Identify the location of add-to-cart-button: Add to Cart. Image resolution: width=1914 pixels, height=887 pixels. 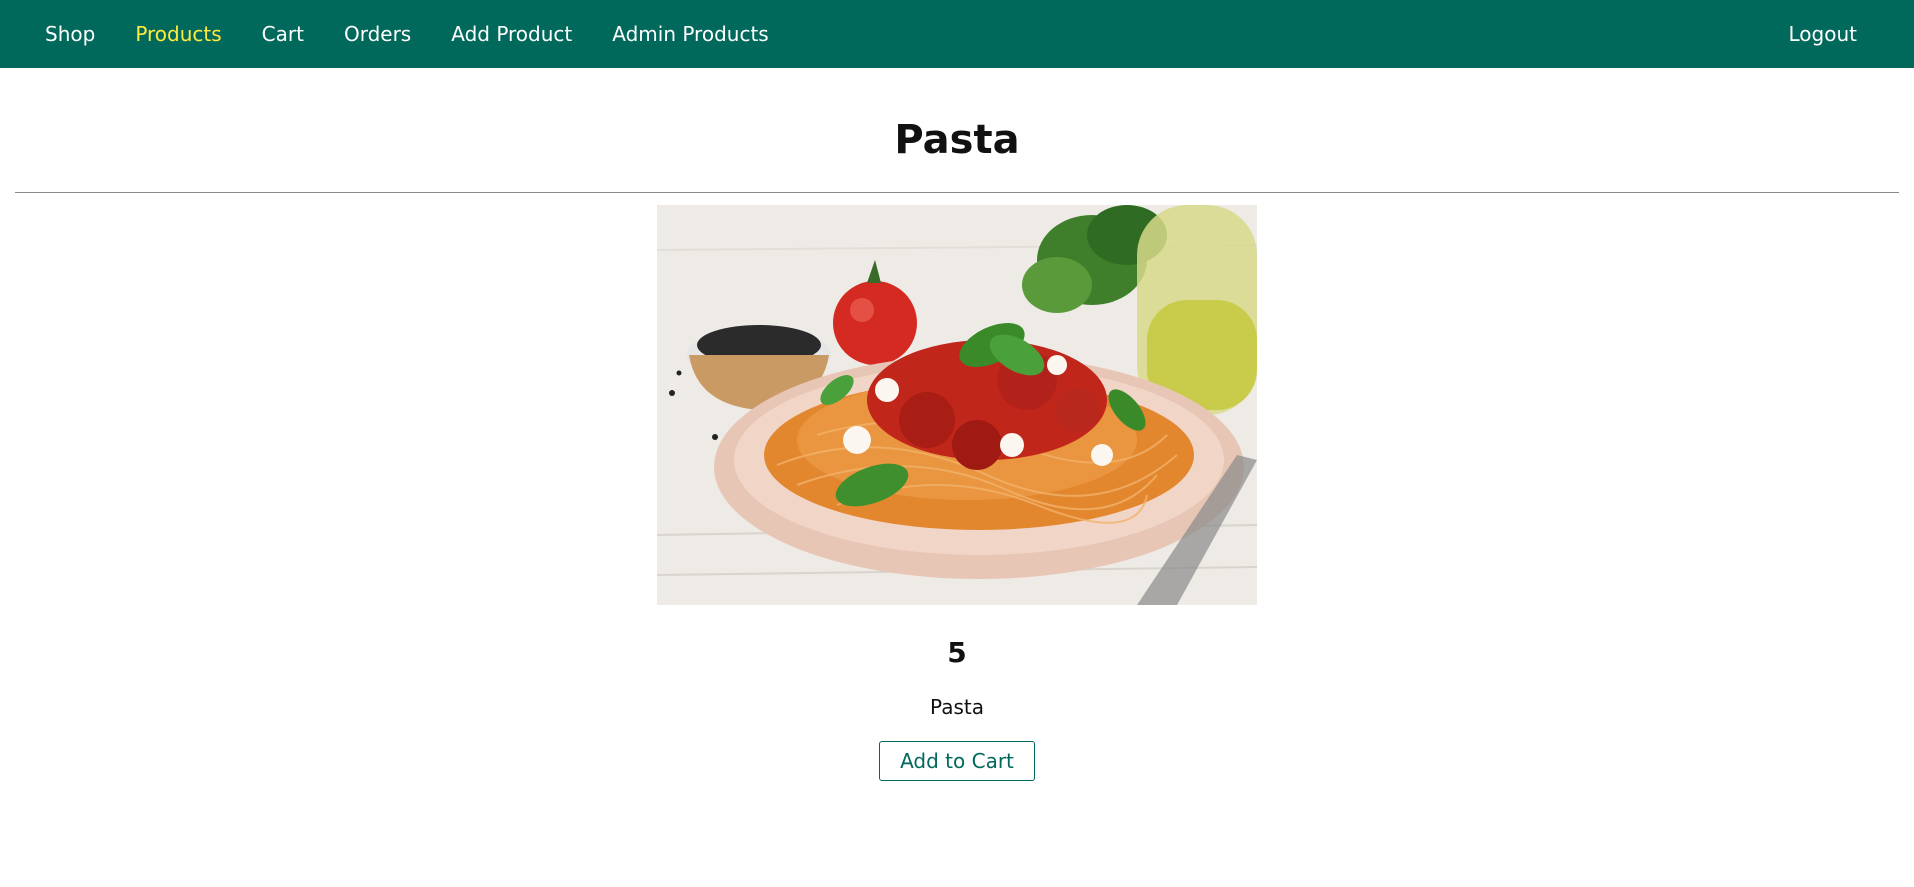
(957, 761).